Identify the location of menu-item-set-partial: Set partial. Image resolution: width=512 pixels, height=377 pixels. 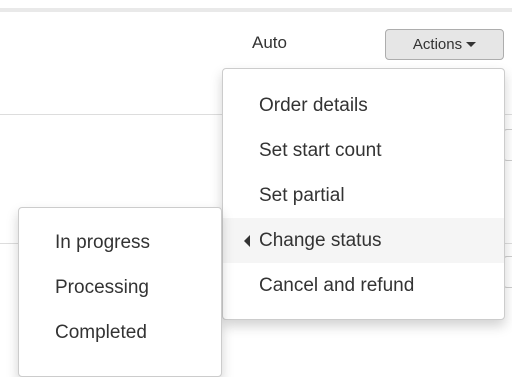
(363, 195).